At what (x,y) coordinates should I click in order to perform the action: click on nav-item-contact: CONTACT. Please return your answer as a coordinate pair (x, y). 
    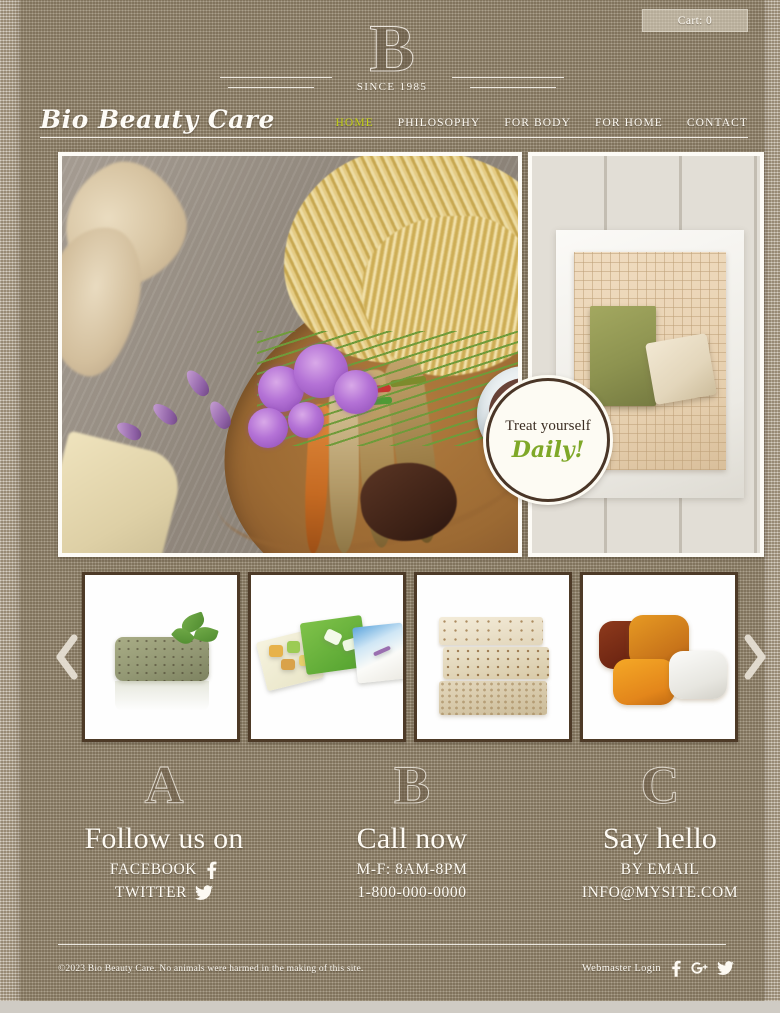
    Looking at the image, I should click on (717, 123).